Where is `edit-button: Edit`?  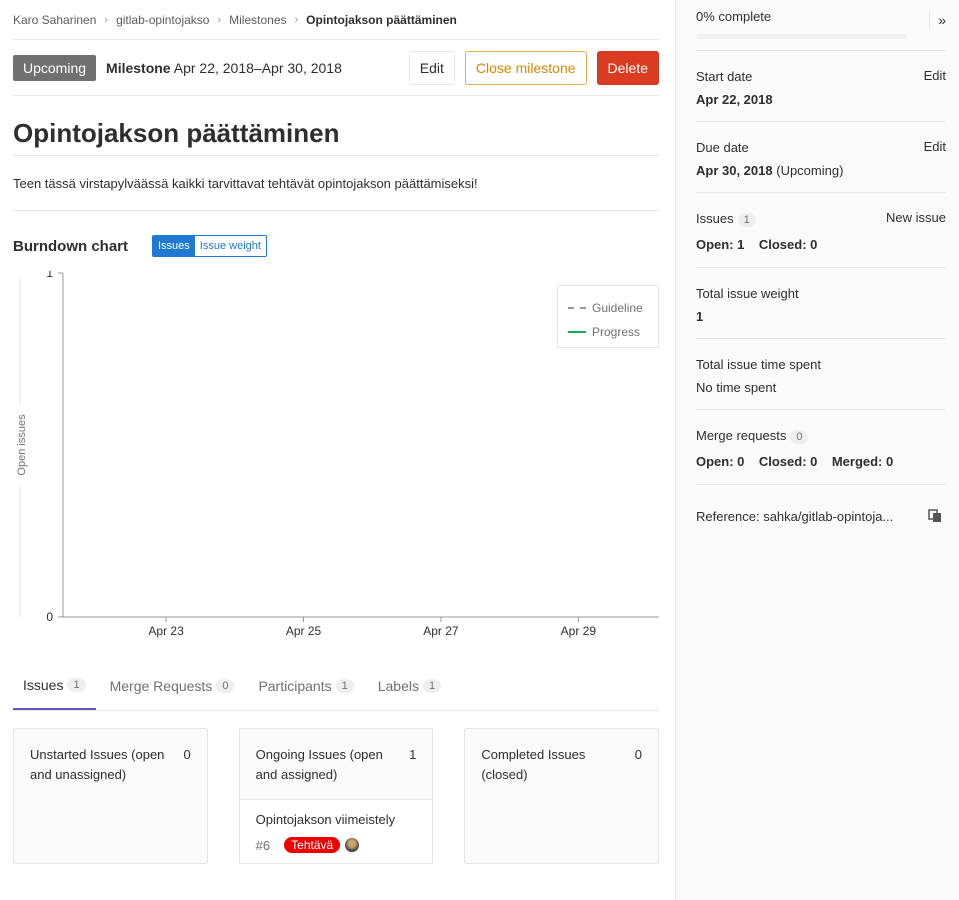
edit-button: Edit is located at coordinates (431, 67).